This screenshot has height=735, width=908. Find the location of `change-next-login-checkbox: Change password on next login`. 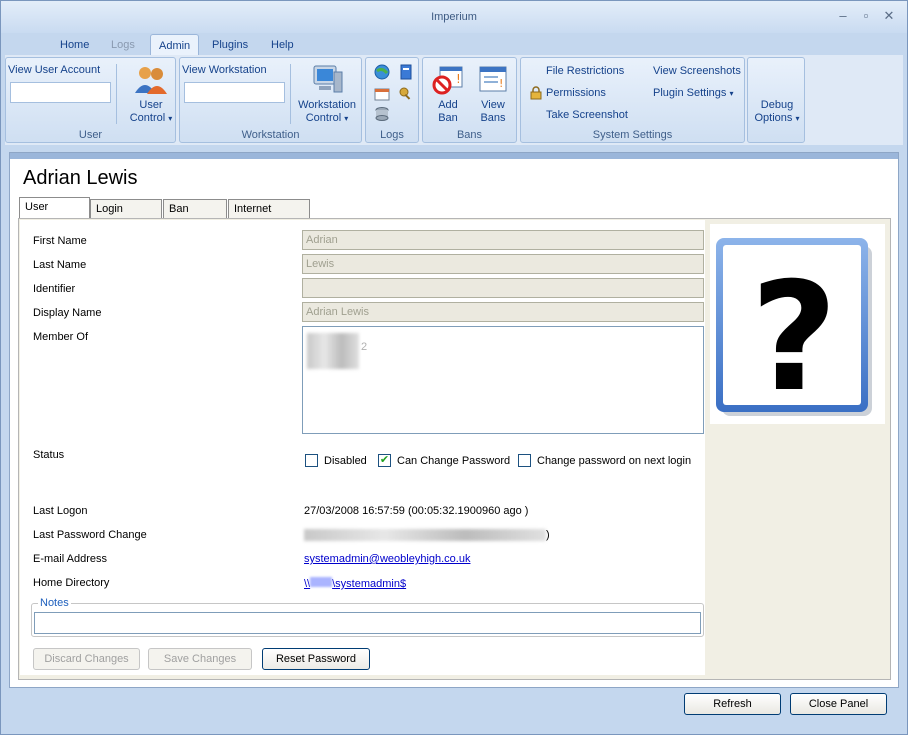

change-next-login-checkbox: Change password on next login is located at coordinates (604, 460).